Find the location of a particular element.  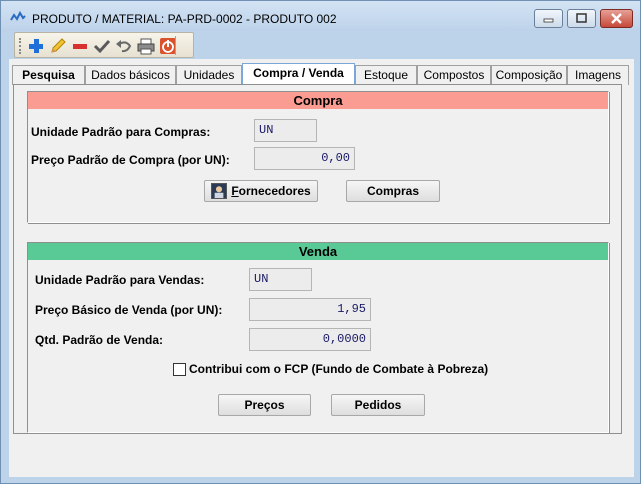

compra-header: Compra is located at coordinates (318, 100).